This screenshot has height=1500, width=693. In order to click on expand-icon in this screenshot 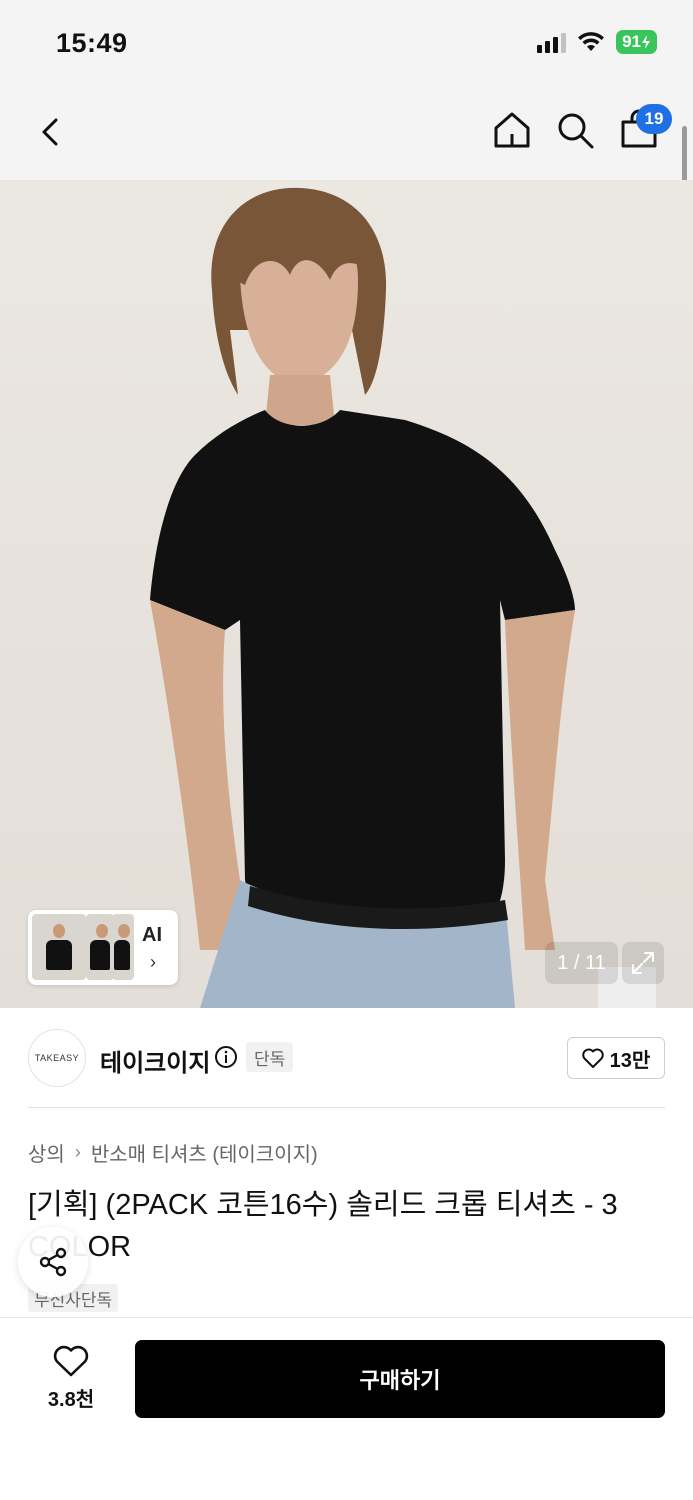, I will do `click(643, 963)`.